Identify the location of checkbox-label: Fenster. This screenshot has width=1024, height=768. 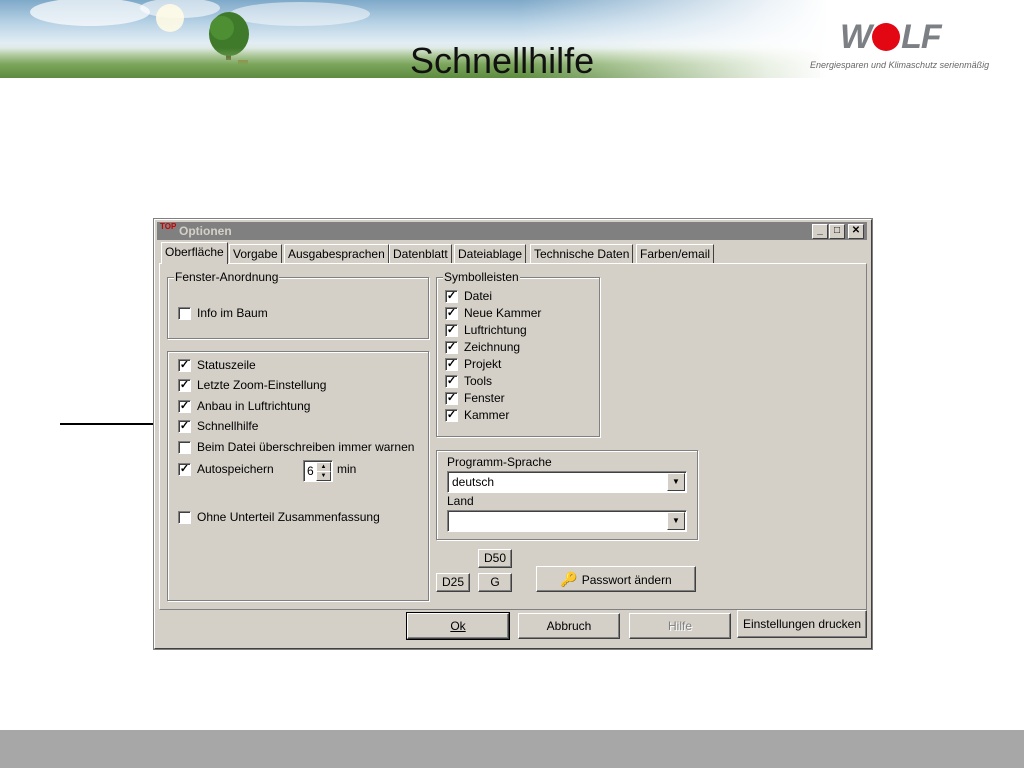
(484, 398).